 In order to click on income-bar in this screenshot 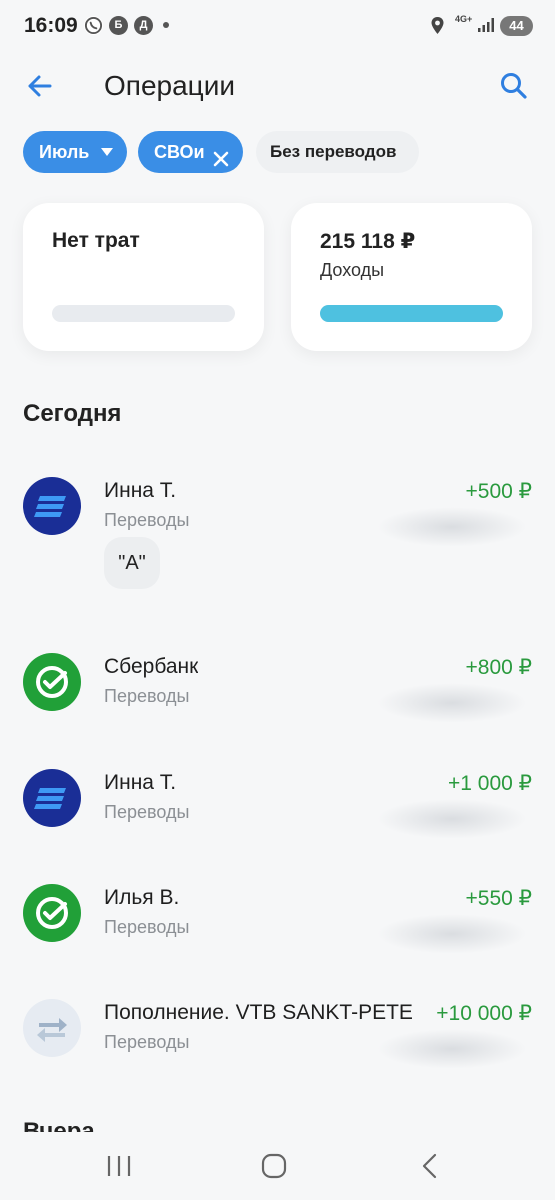, I will do `click(411, 313)`.